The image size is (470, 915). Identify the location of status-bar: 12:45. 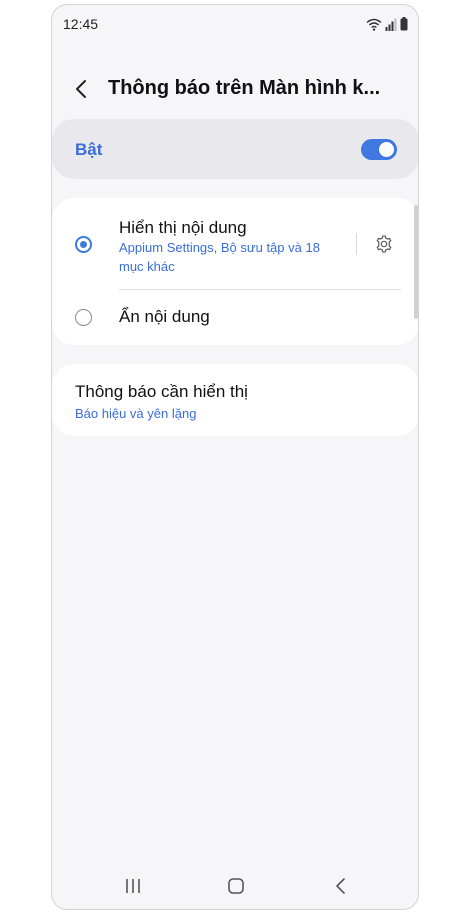
(235, 25).